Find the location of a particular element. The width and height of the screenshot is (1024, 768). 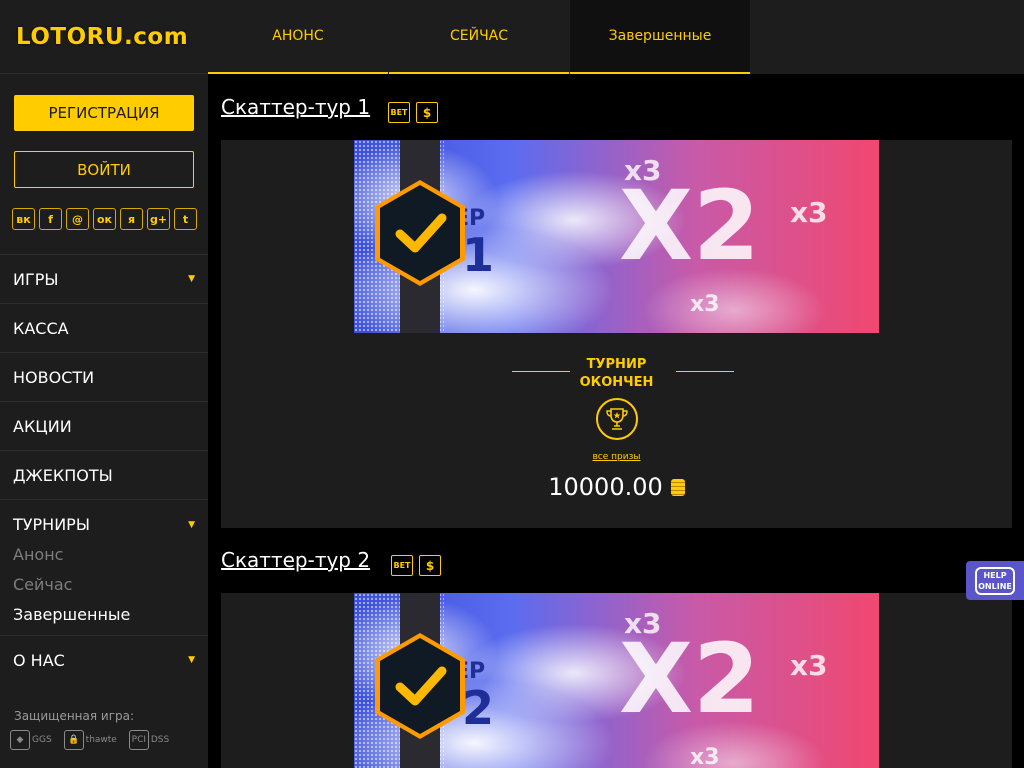

submenu-item-announce: Анонс is located at coordinates (104, 554).